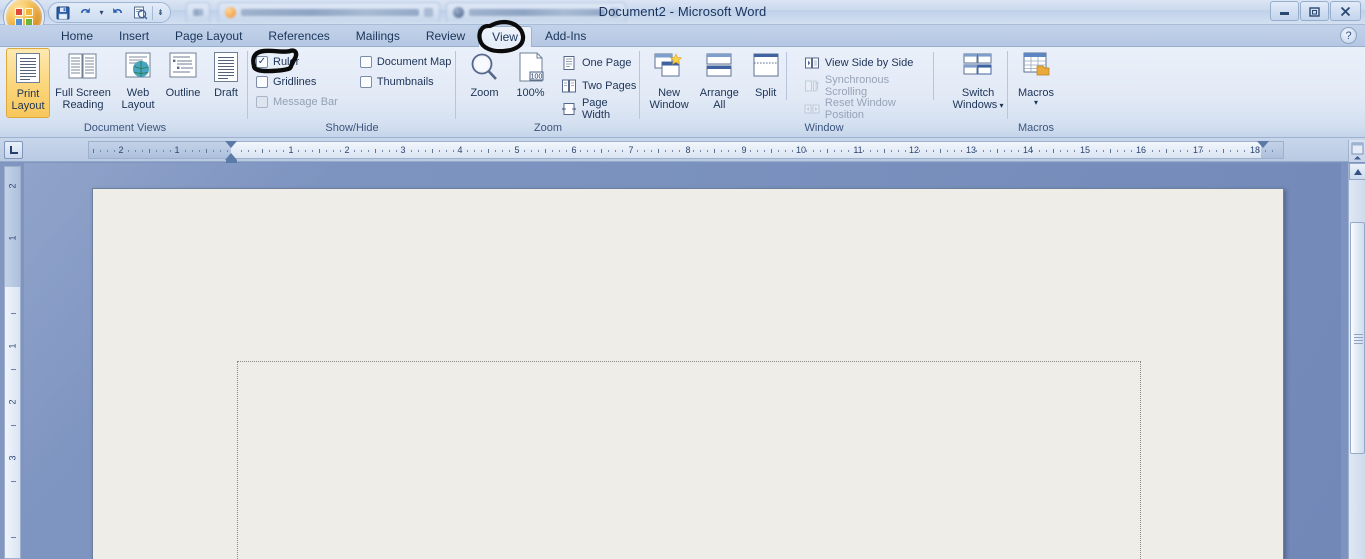  Describe the element at coordinates (231, 156) in the screenshot. I see `hanging-indent-marker` at that location.